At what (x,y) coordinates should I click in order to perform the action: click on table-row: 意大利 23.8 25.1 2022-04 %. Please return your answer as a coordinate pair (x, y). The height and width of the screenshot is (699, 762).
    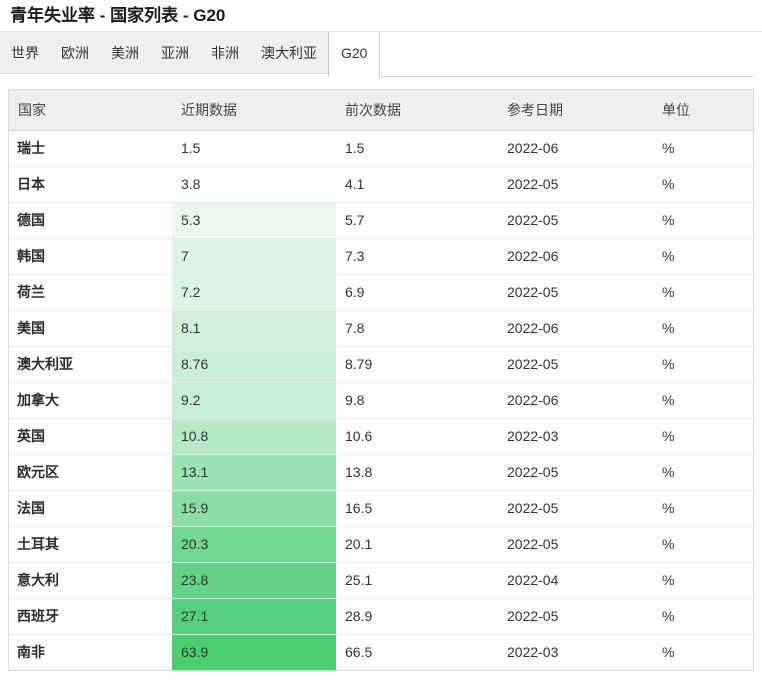
    Looking at the image, I should click on (381, 579).